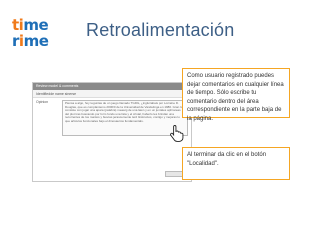  I want to click on time-rime-logo: time rime, so click(30, 35).